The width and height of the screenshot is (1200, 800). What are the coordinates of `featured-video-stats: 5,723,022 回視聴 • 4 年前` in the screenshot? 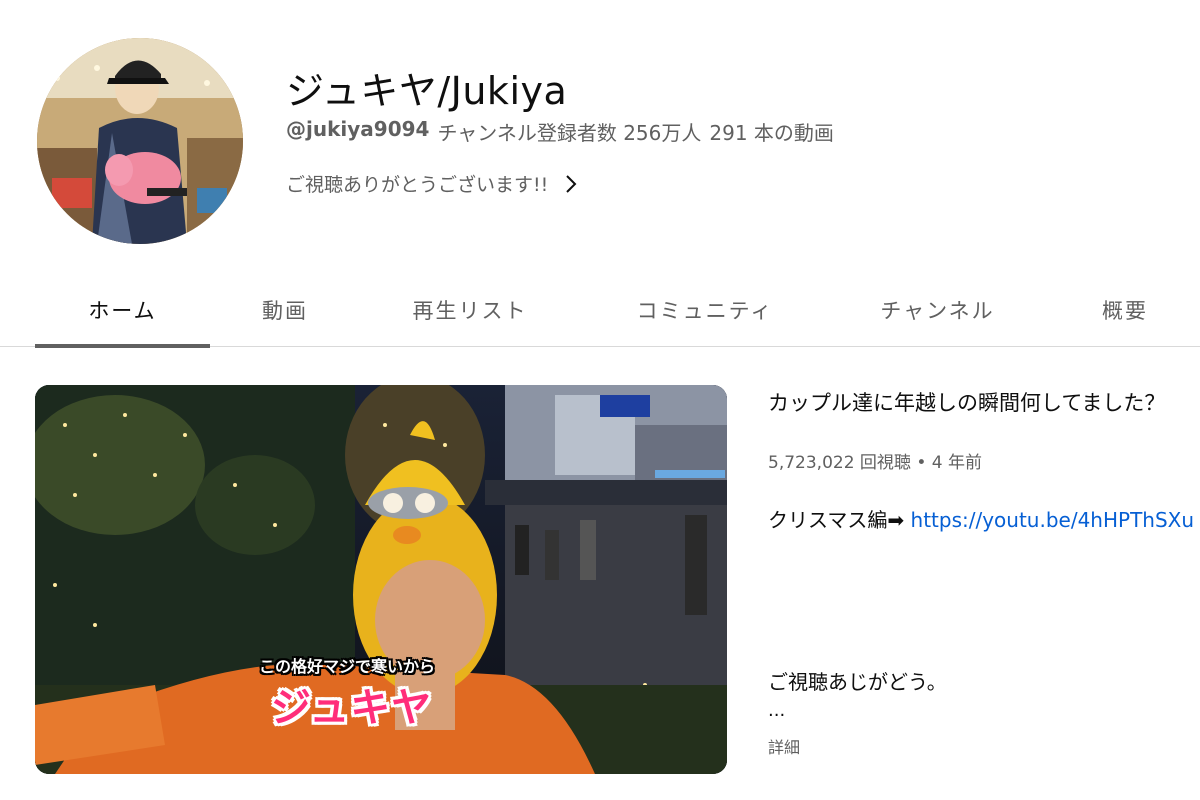 It's located at (875, 460).